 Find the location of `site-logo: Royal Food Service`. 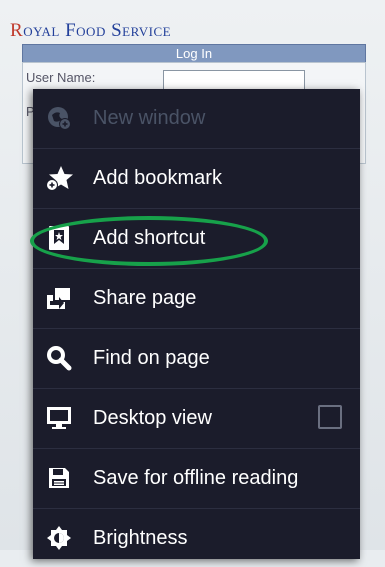

site-logo: Royal Food Service is located at coordinates (90, 31).